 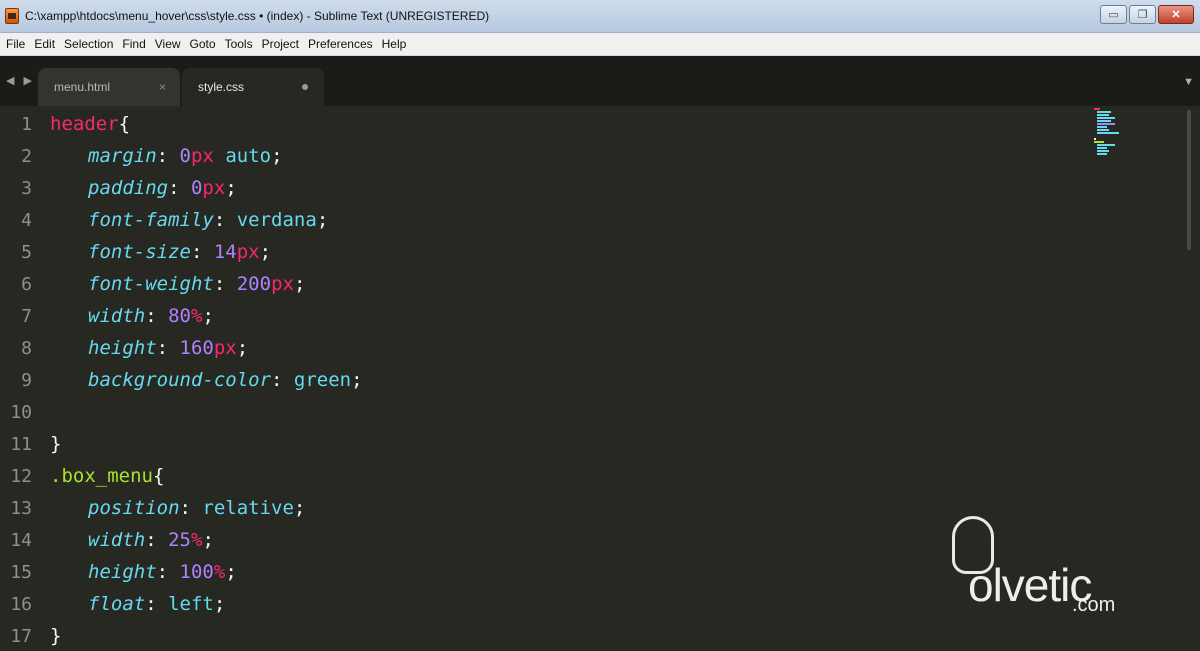 What do you see at coordinates (20, 80) in the screenshot?
I see `tab-nav-arrows-icon: ◀ ▶` at bounding box center [20, 80].